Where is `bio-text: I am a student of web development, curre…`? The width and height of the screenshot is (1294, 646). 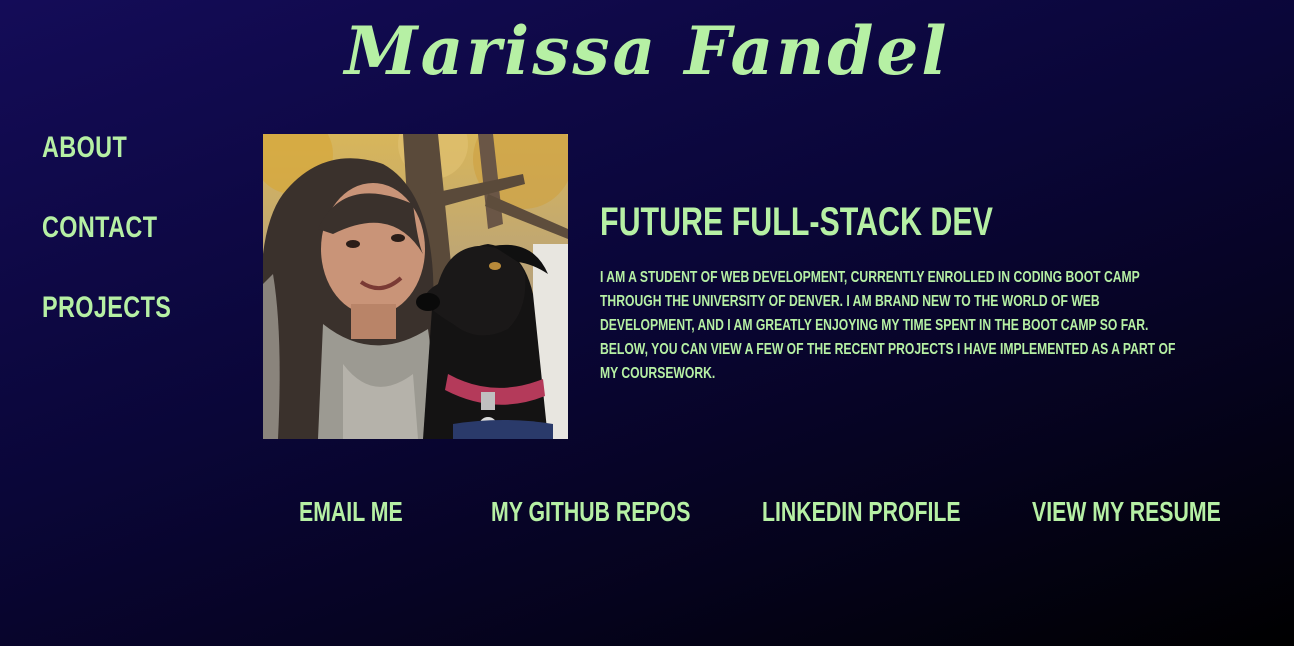 bio-text: I am a student of web development, curre… is located at coordinates (888, 325).